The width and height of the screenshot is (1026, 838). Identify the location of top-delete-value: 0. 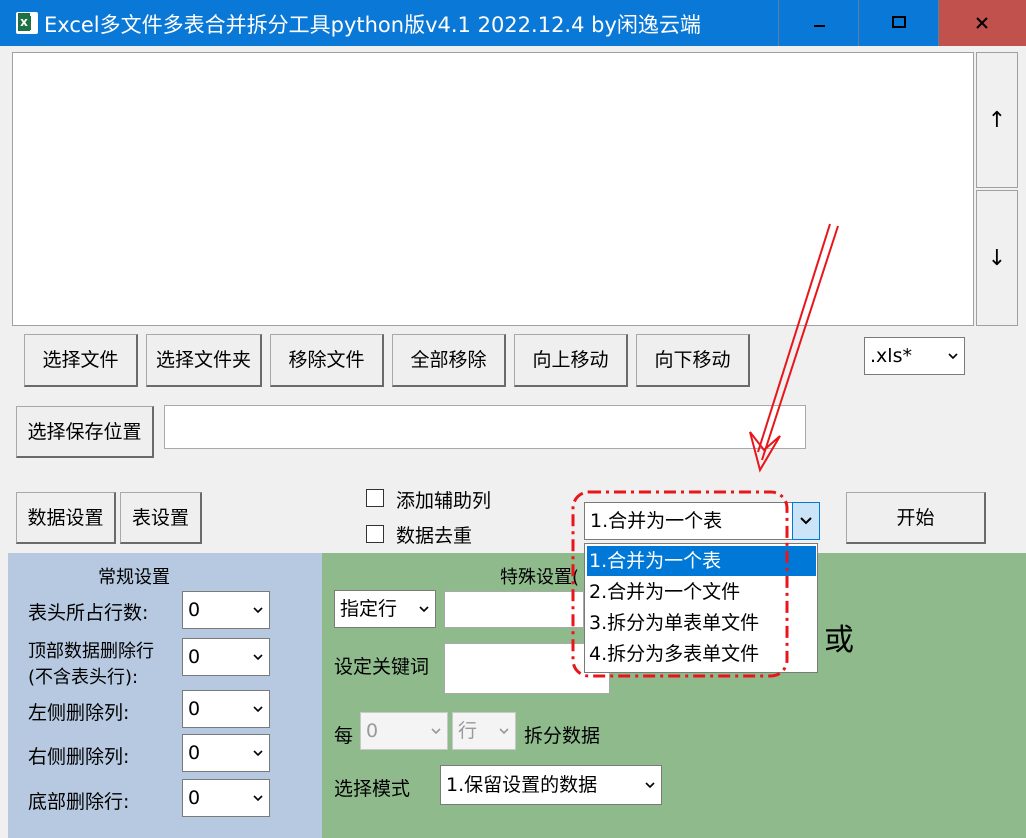
(194, 657).